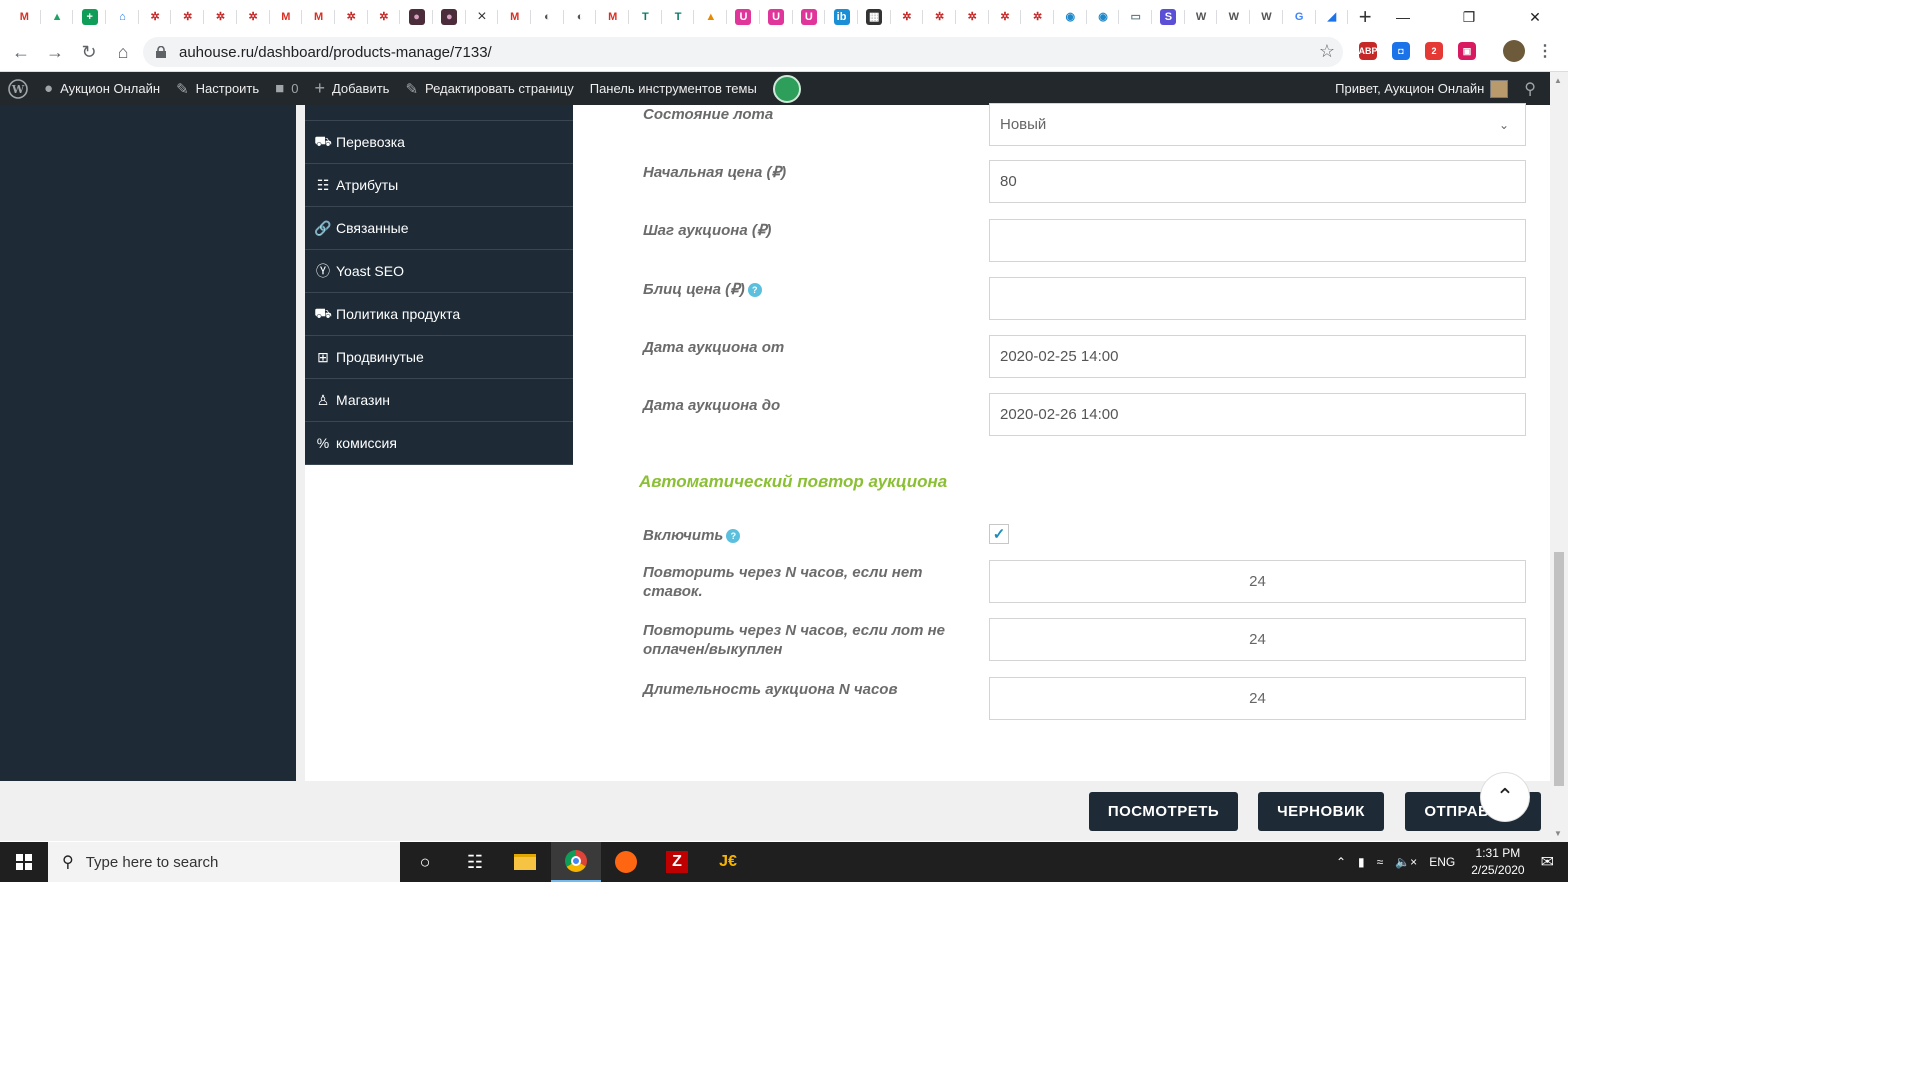 This screenshot has width=1920, height=1080. What do you see at coordinates (1505, 797) in the screenshot?
I see `scroll-to-top-button: ⌃` at bounding box center [1505, 797].